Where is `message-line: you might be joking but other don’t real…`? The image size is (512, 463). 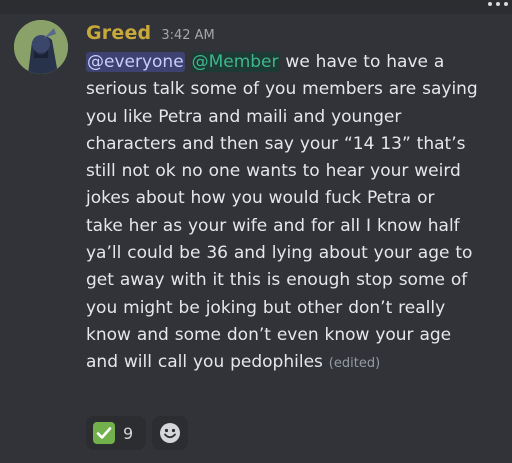 message-line: you might be joking but other don’t real… is located at coordinates (266, 307).